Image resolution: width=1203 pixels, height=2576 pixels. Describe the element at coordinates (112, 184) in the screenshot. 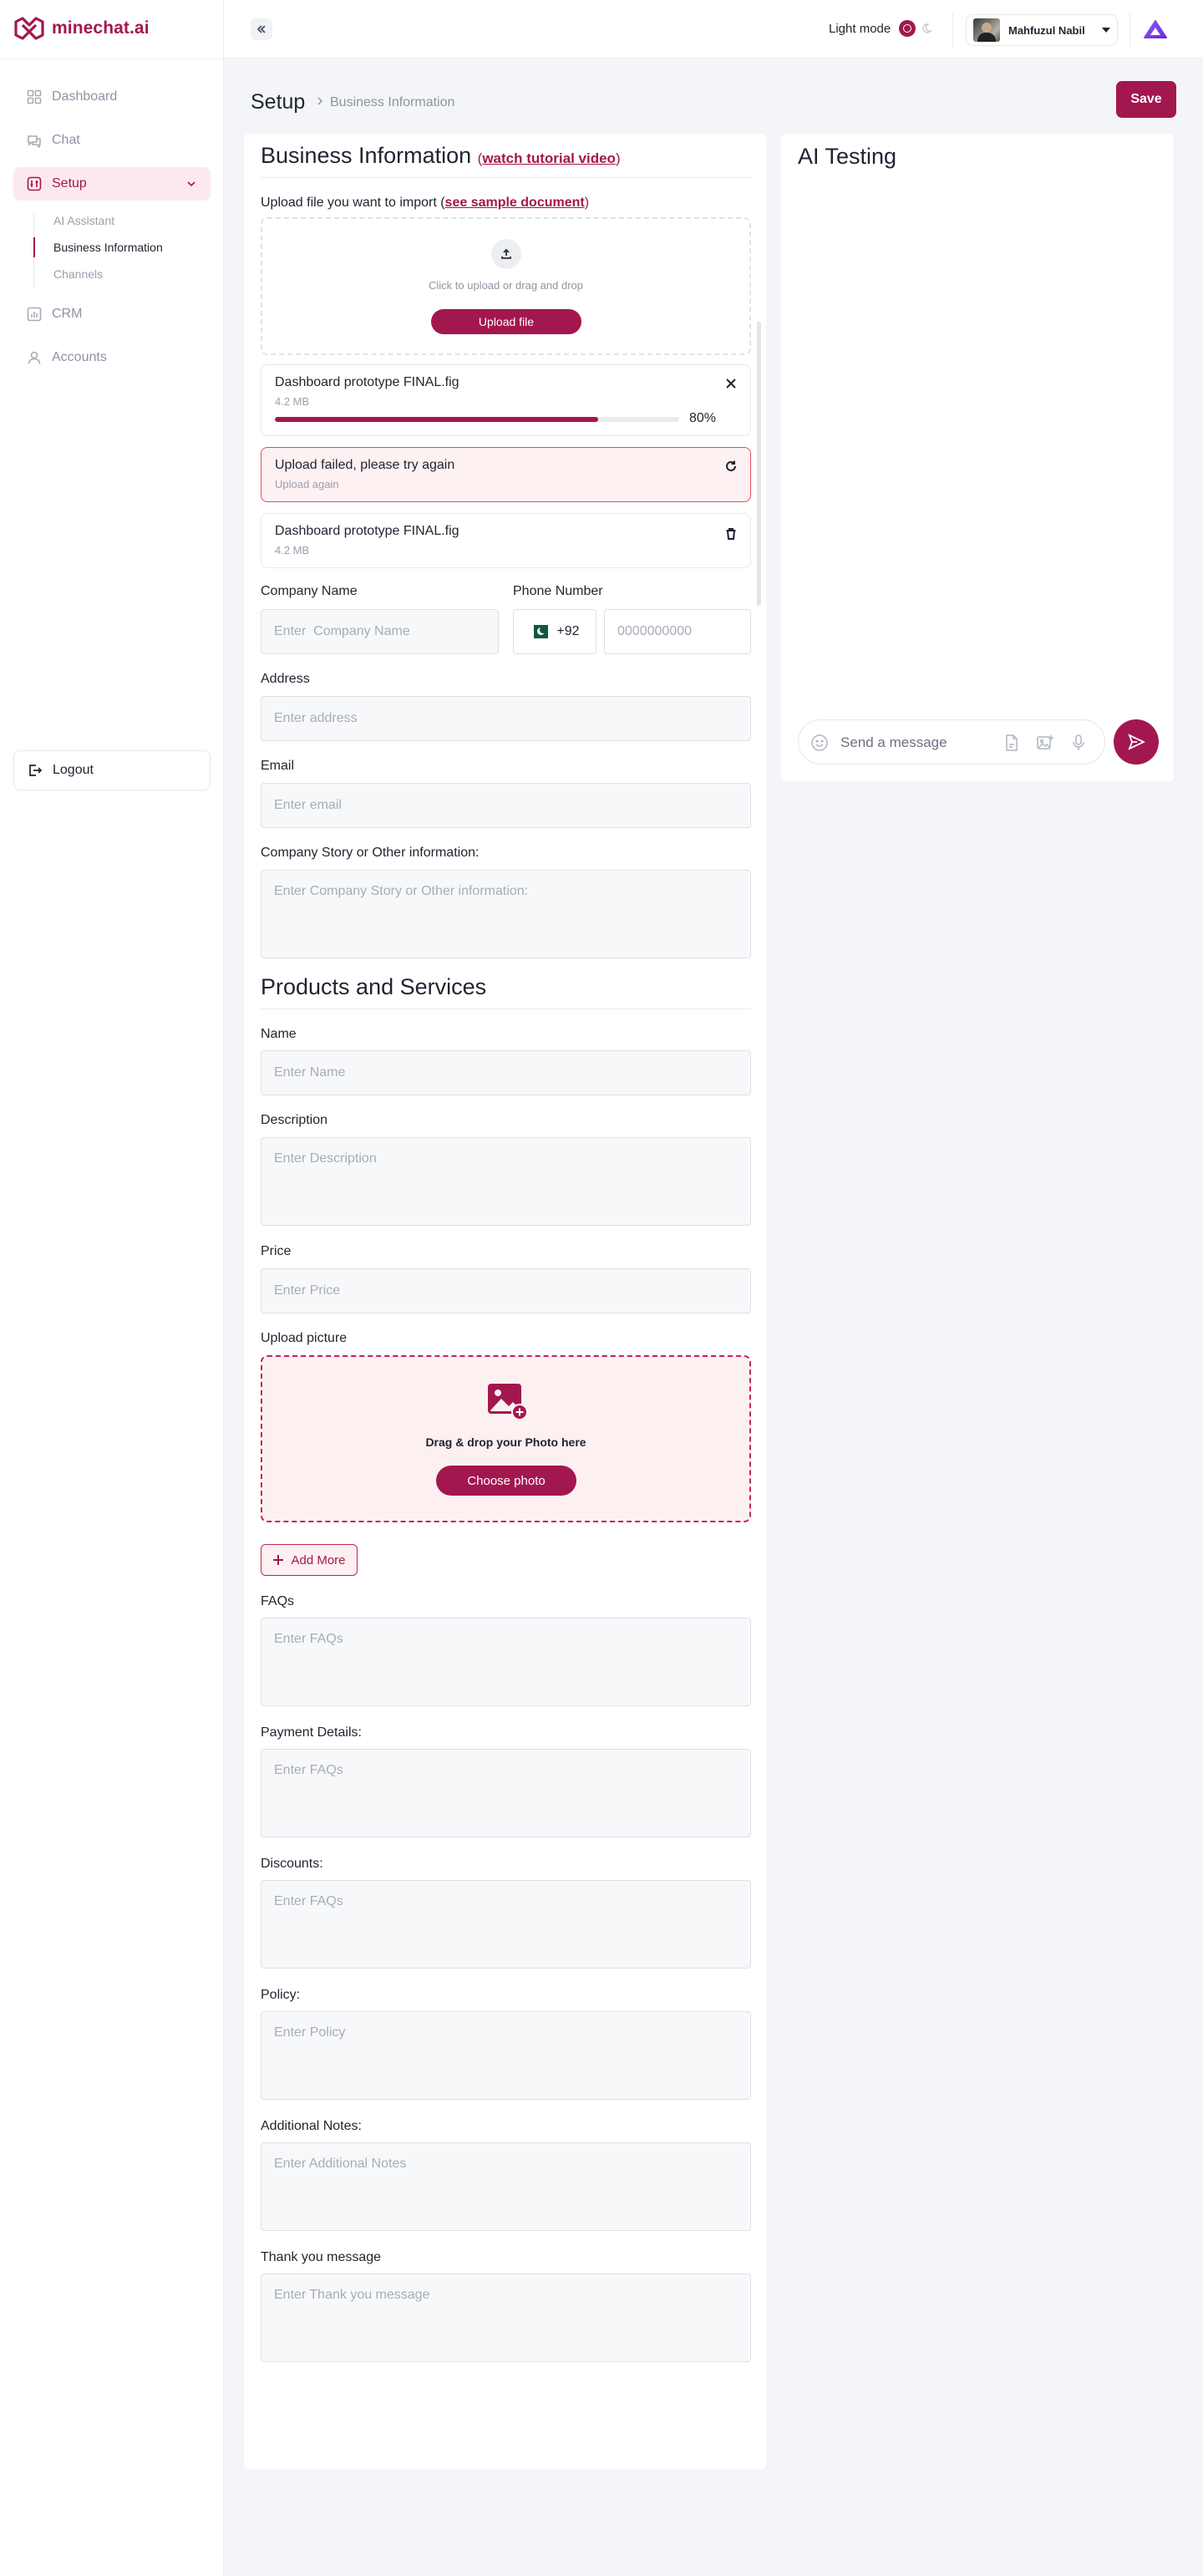

I see `sidebar-item-setup: Setup` at that location.